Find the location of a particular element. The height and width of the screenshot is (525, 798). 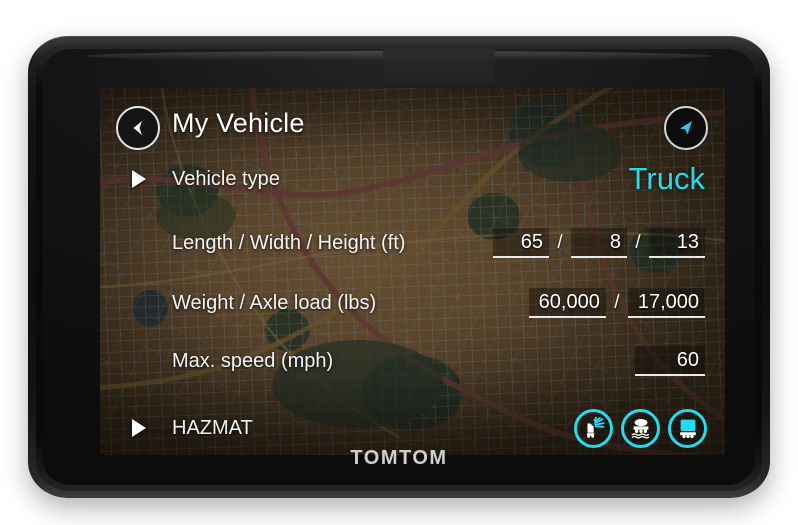

length-field: 65 is located at coordinates (521, 243).